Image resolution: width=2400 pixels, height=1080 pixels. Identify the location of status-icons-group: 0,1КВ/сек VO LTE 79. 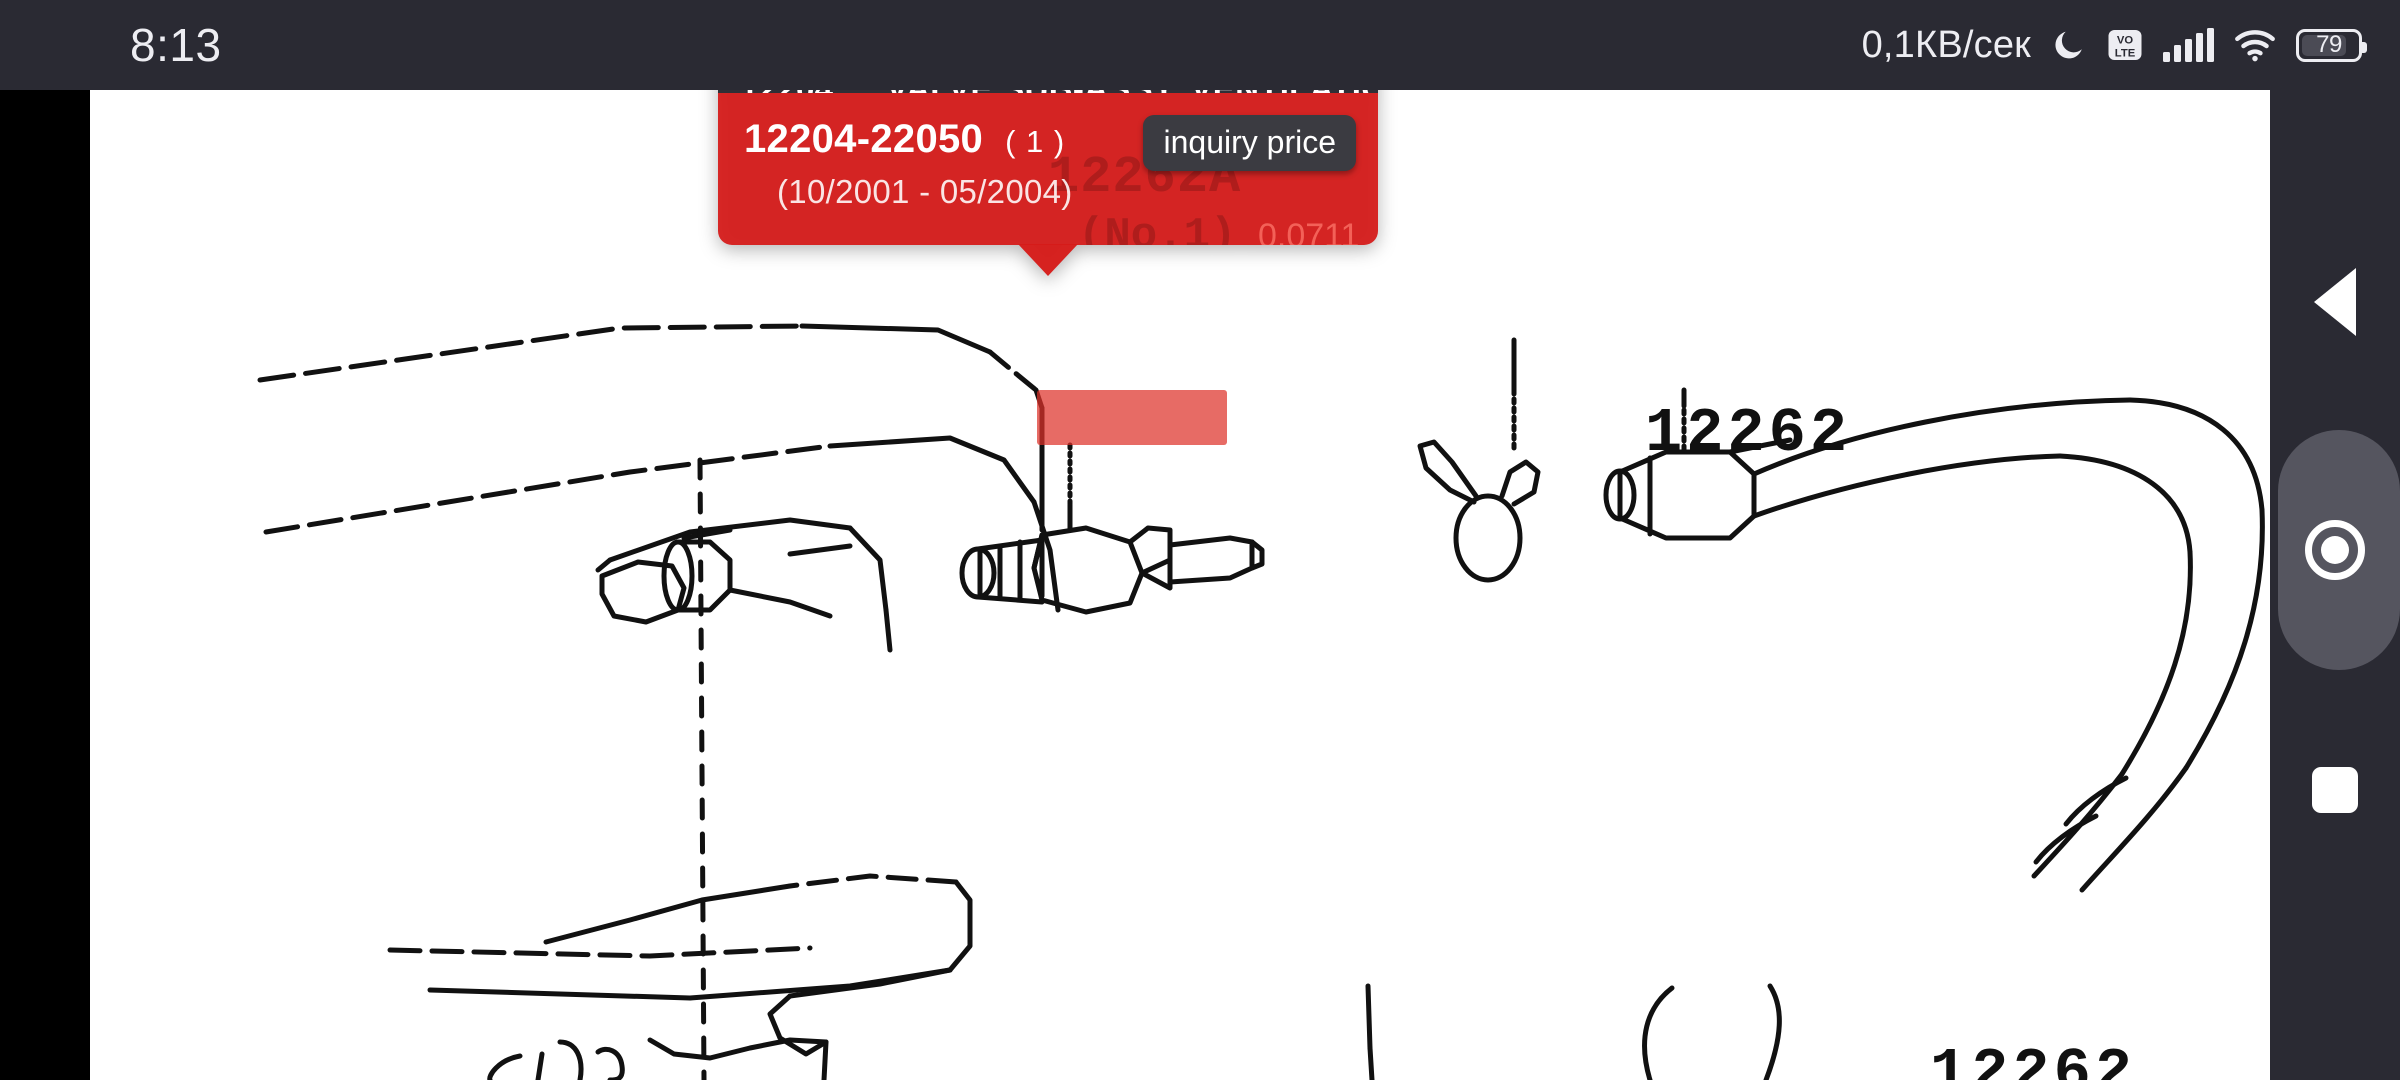
(2114, 45).